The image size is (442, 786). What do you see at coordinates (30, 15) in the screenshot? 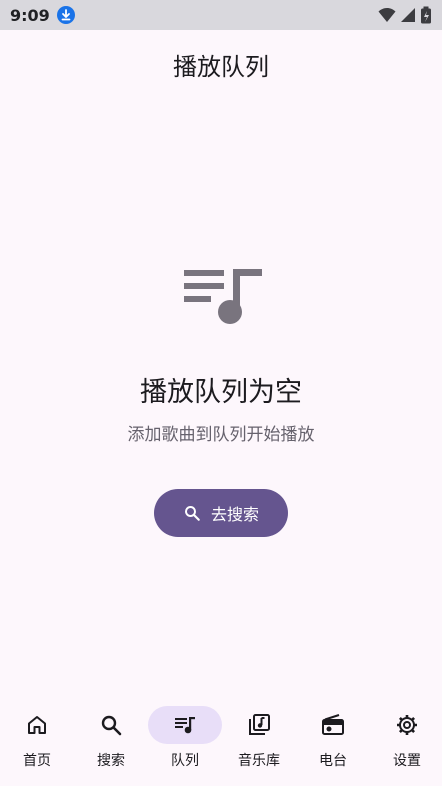
I see `status-time: 9:09` at bounding box center [30, 15].